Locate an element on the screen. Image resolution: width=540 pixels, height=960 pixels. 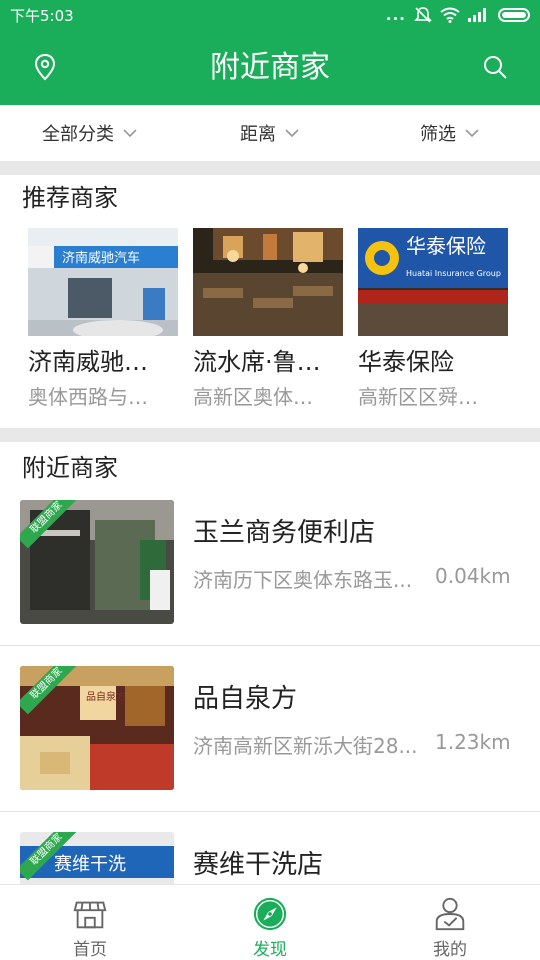
tab-label: 发现 is located at coordinates (270, 950).